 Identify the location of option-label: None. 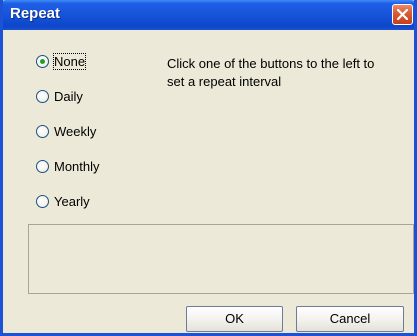
(69, 61).